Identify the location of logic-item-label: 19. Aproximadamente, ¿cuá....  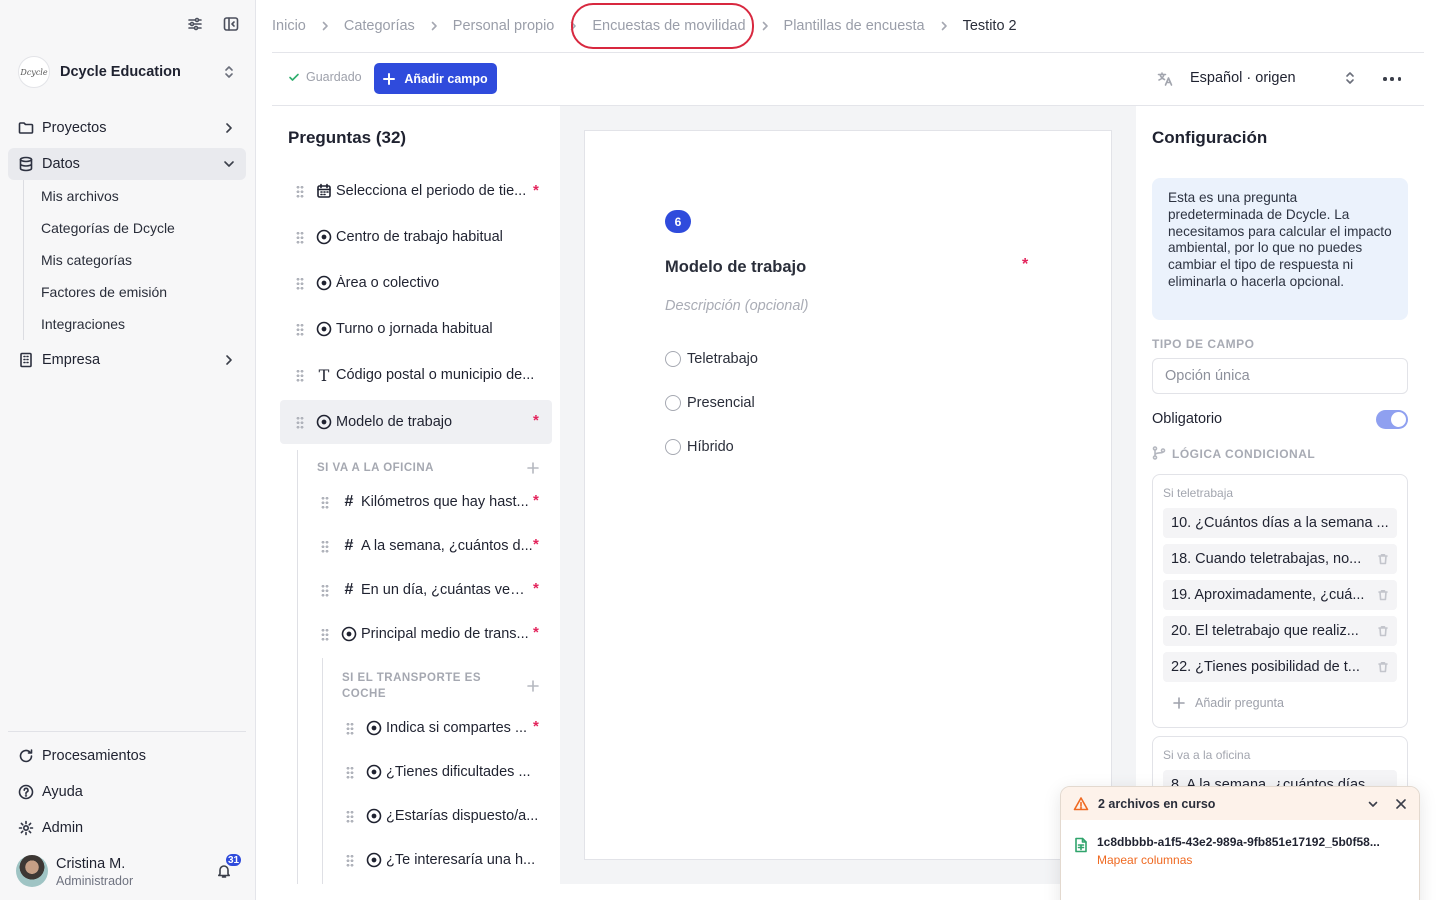
(1268, 595).